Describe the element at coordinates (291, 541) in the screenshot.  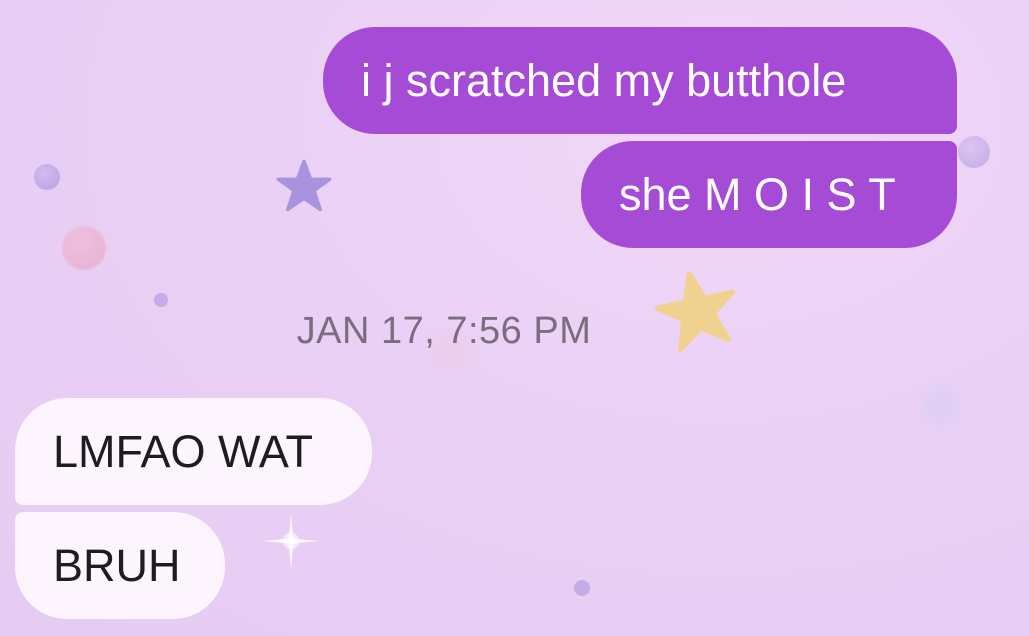
I see `sparkle-icon` at that location.